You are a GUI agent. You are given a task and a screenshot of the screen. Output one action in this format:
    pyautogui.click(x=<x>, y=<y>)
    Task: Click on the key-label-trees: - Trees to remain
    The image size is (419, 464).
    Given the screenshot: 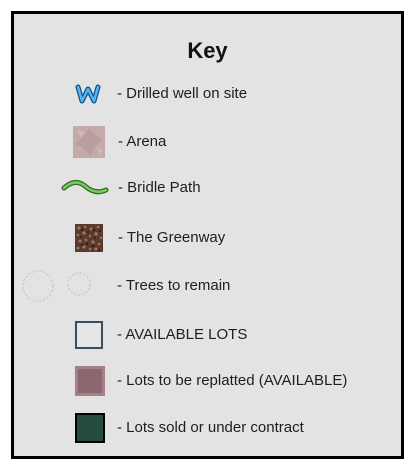 What is the action you would take?
    pyautogui.click(x=174, y=285)
    